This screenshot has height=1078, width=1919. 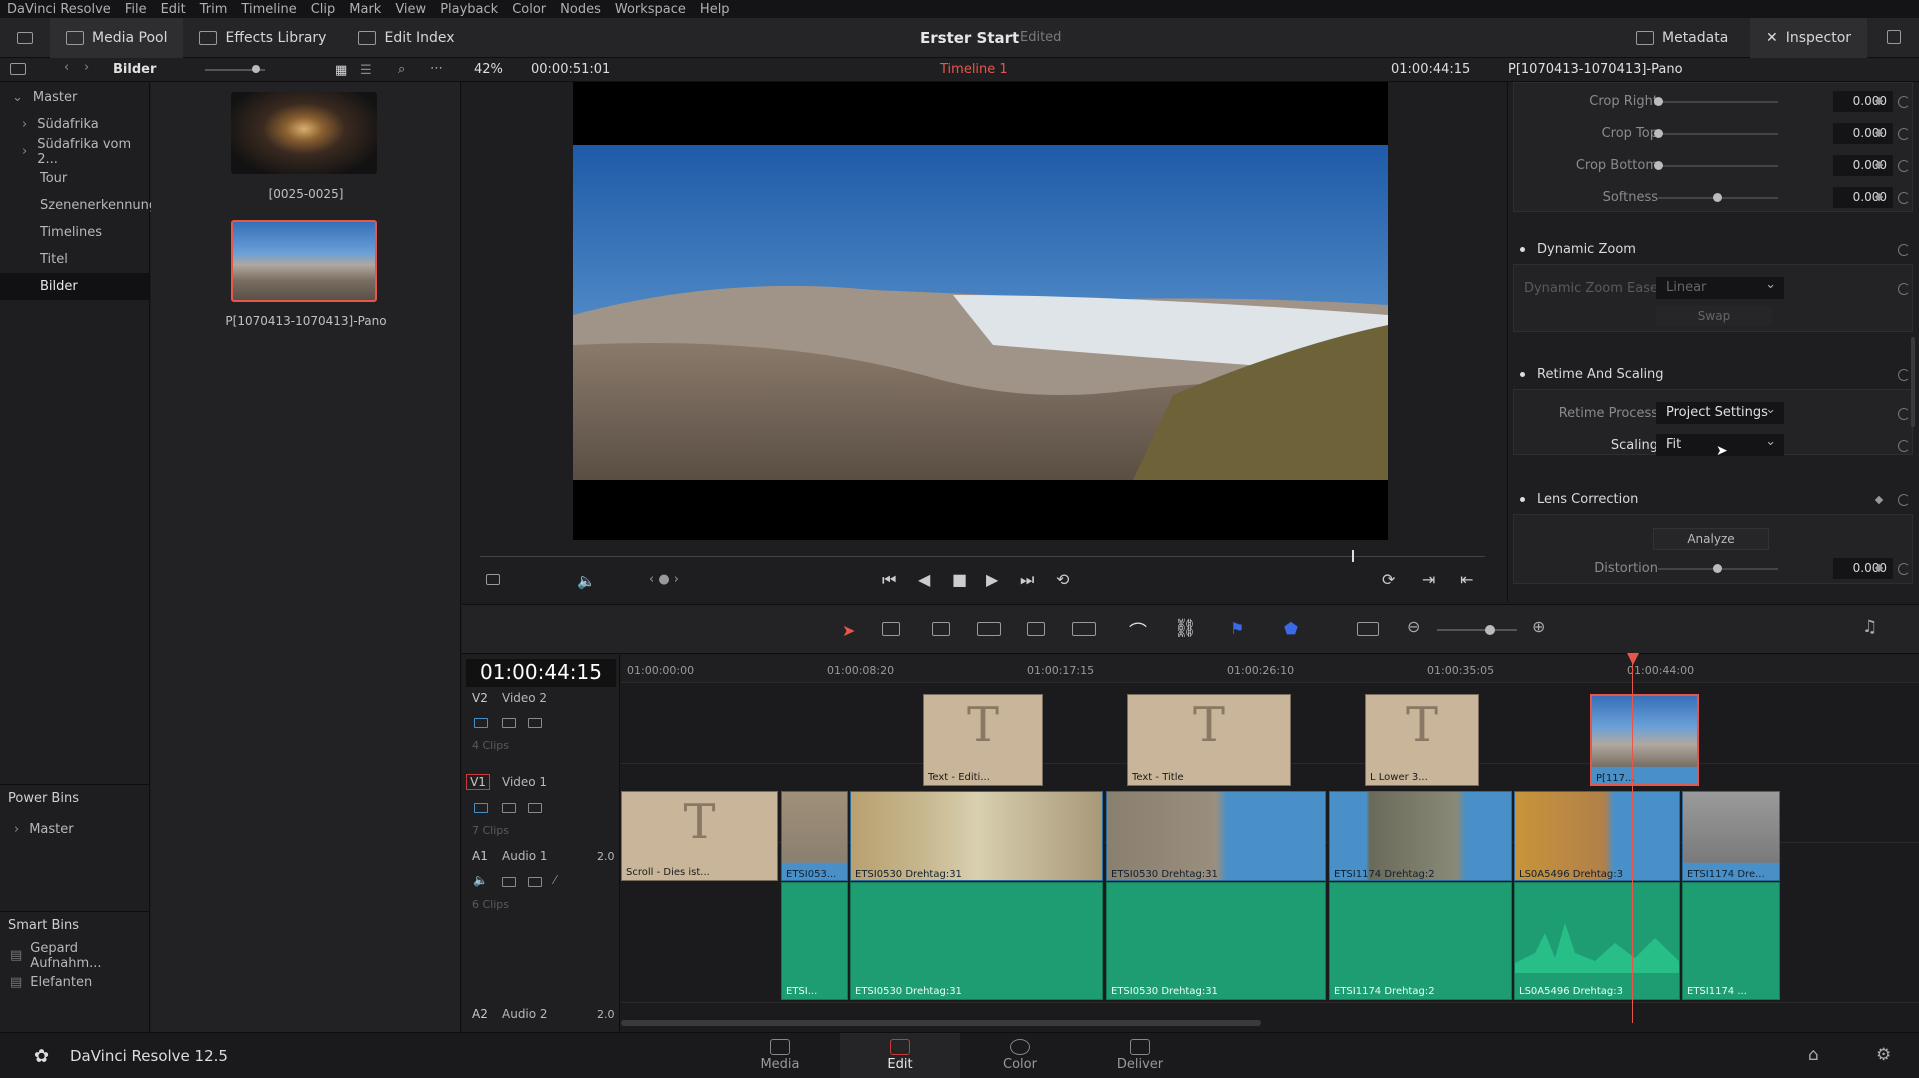 What do you see at coordinates (889, 580) in the screenshot?
I see `go-to-start-icon: ⏮` at bounding box center [889, 580].